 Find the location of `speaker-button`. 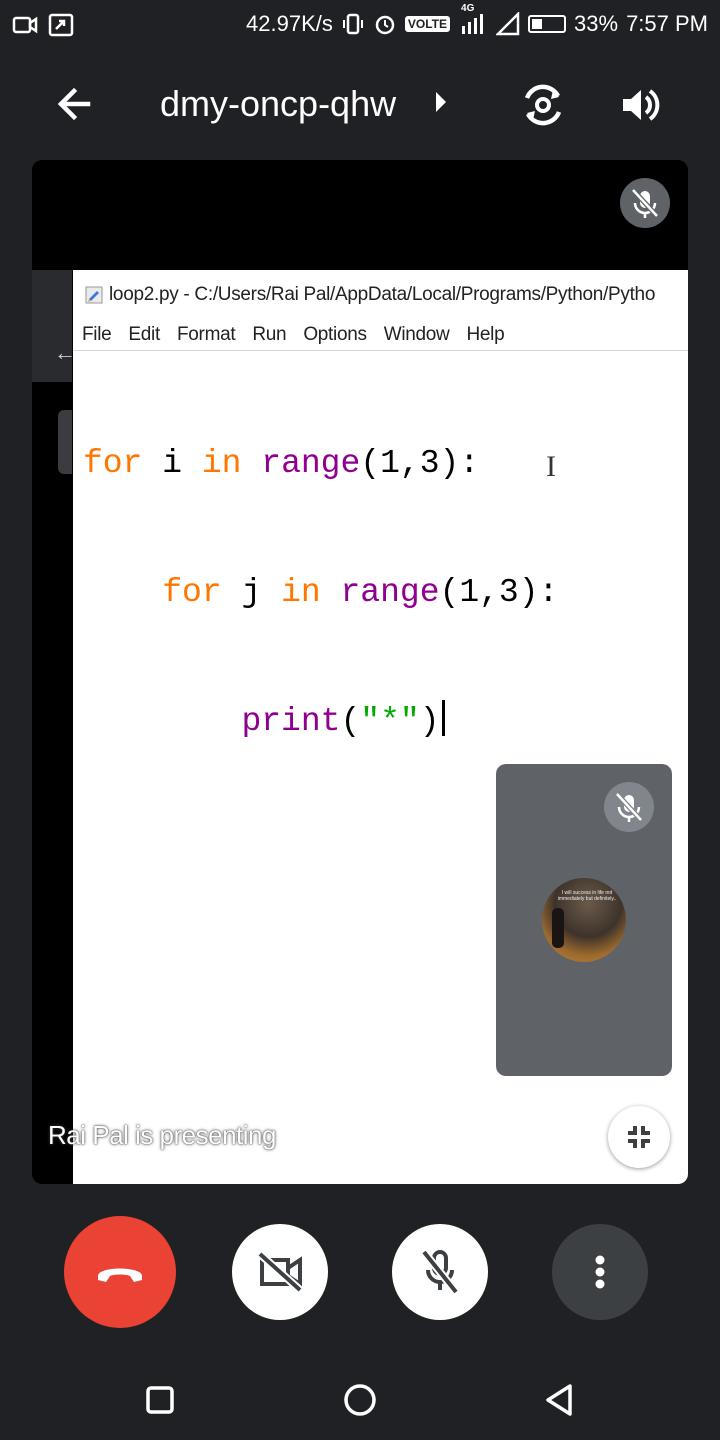

speaker-button is located at coordinates (639, 105).